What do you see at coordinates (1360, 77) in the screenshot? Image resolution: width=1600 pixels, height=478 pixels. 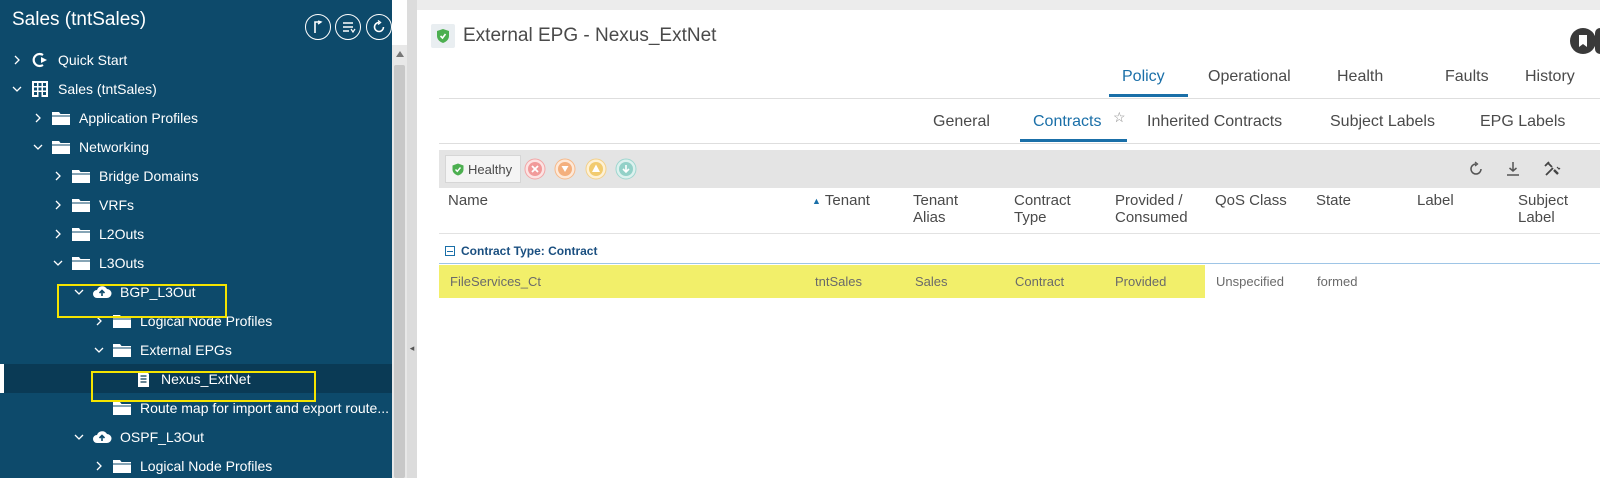 I see `tab-health: Health` at bounding box center [1360, 77].